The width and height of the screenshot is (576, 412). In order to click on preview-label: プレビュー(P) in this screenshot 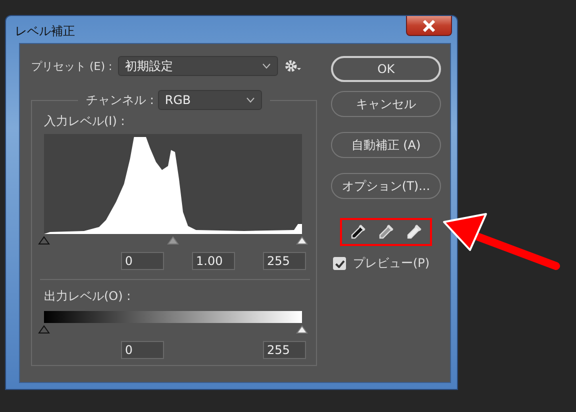, I will do `click(391, 263)`.